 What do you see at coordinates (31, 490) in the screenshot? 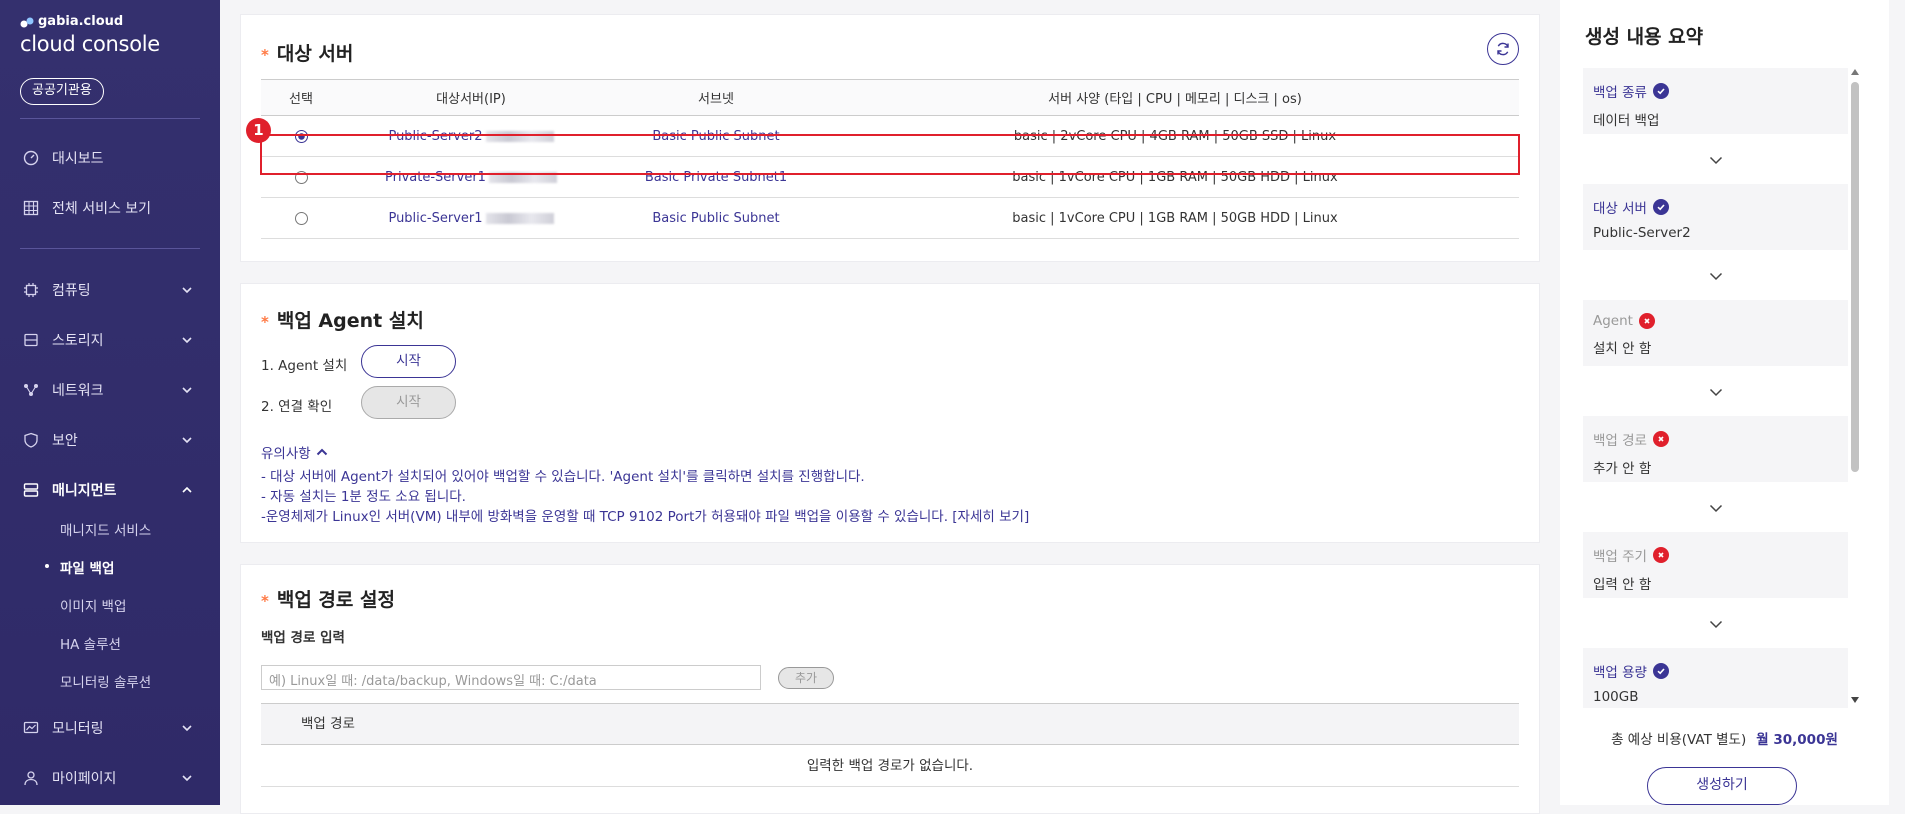
I see `management-icon` at bounding box center [31, 490].